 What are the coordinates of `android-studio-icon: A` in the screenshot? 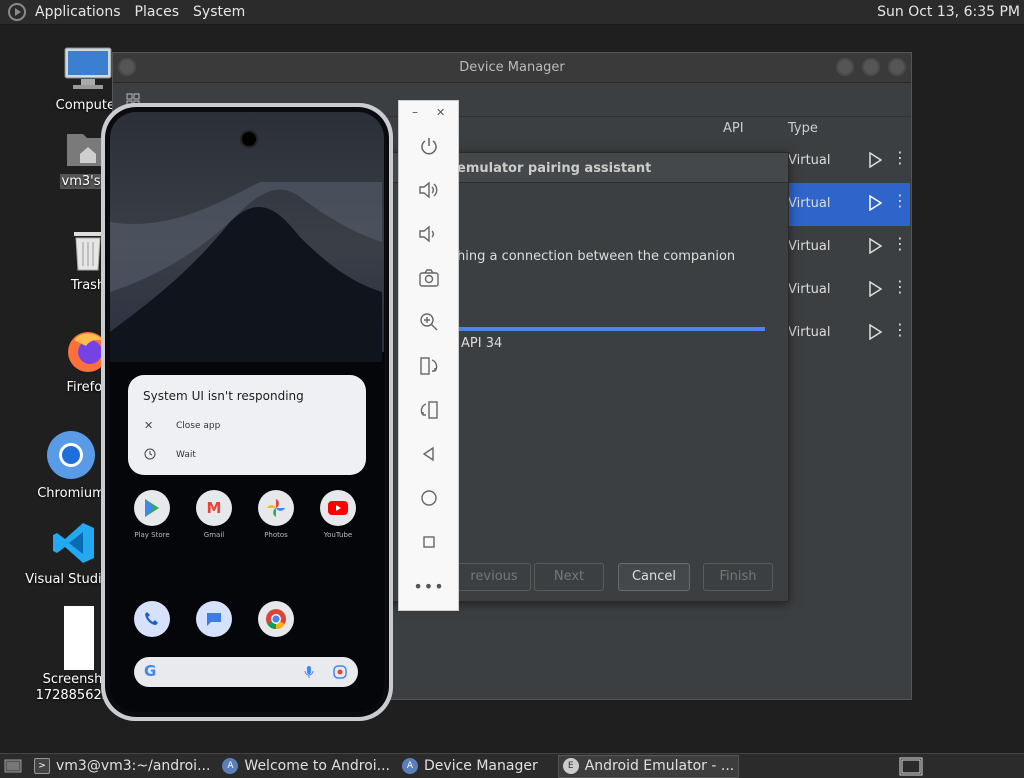 It's located at (410, 766).